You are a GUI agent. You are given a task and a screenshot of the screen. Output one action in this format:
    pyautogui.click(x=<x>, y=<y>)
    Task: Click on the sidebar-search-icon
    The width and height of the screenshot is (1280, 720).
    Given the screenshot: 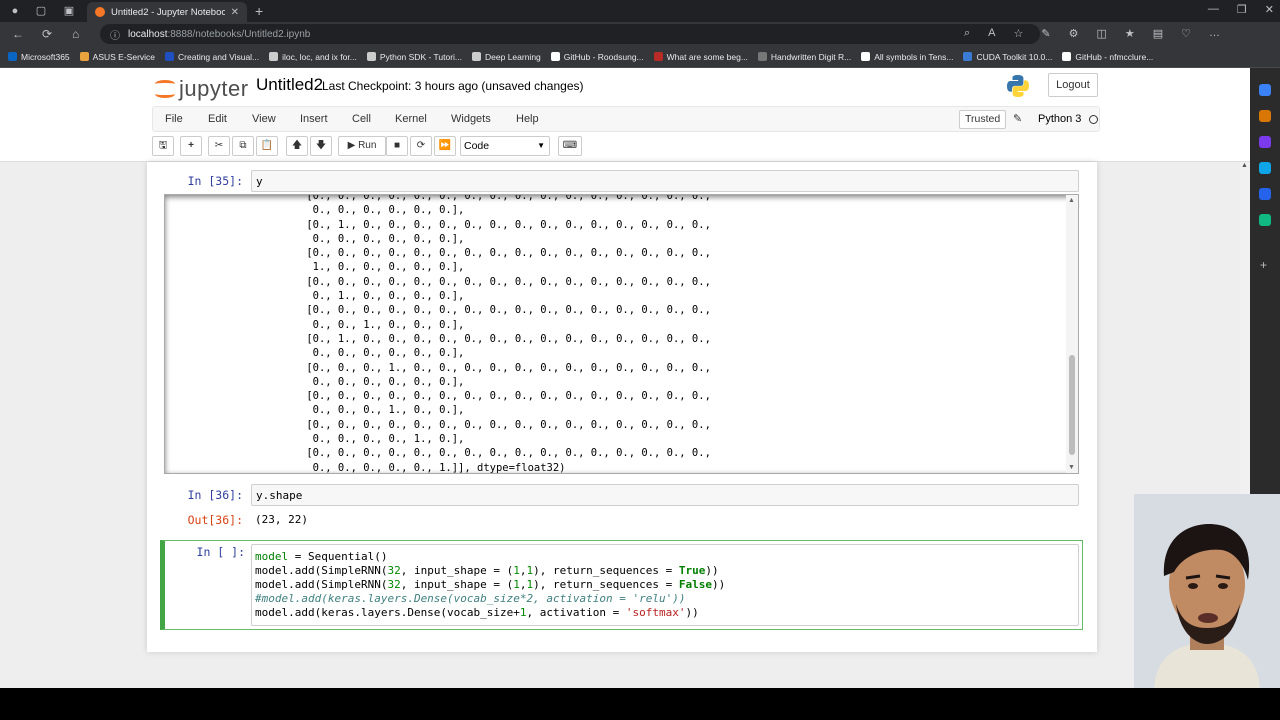 What is the action you would take?
    pyautogui.click(x=1265, y=90)
    